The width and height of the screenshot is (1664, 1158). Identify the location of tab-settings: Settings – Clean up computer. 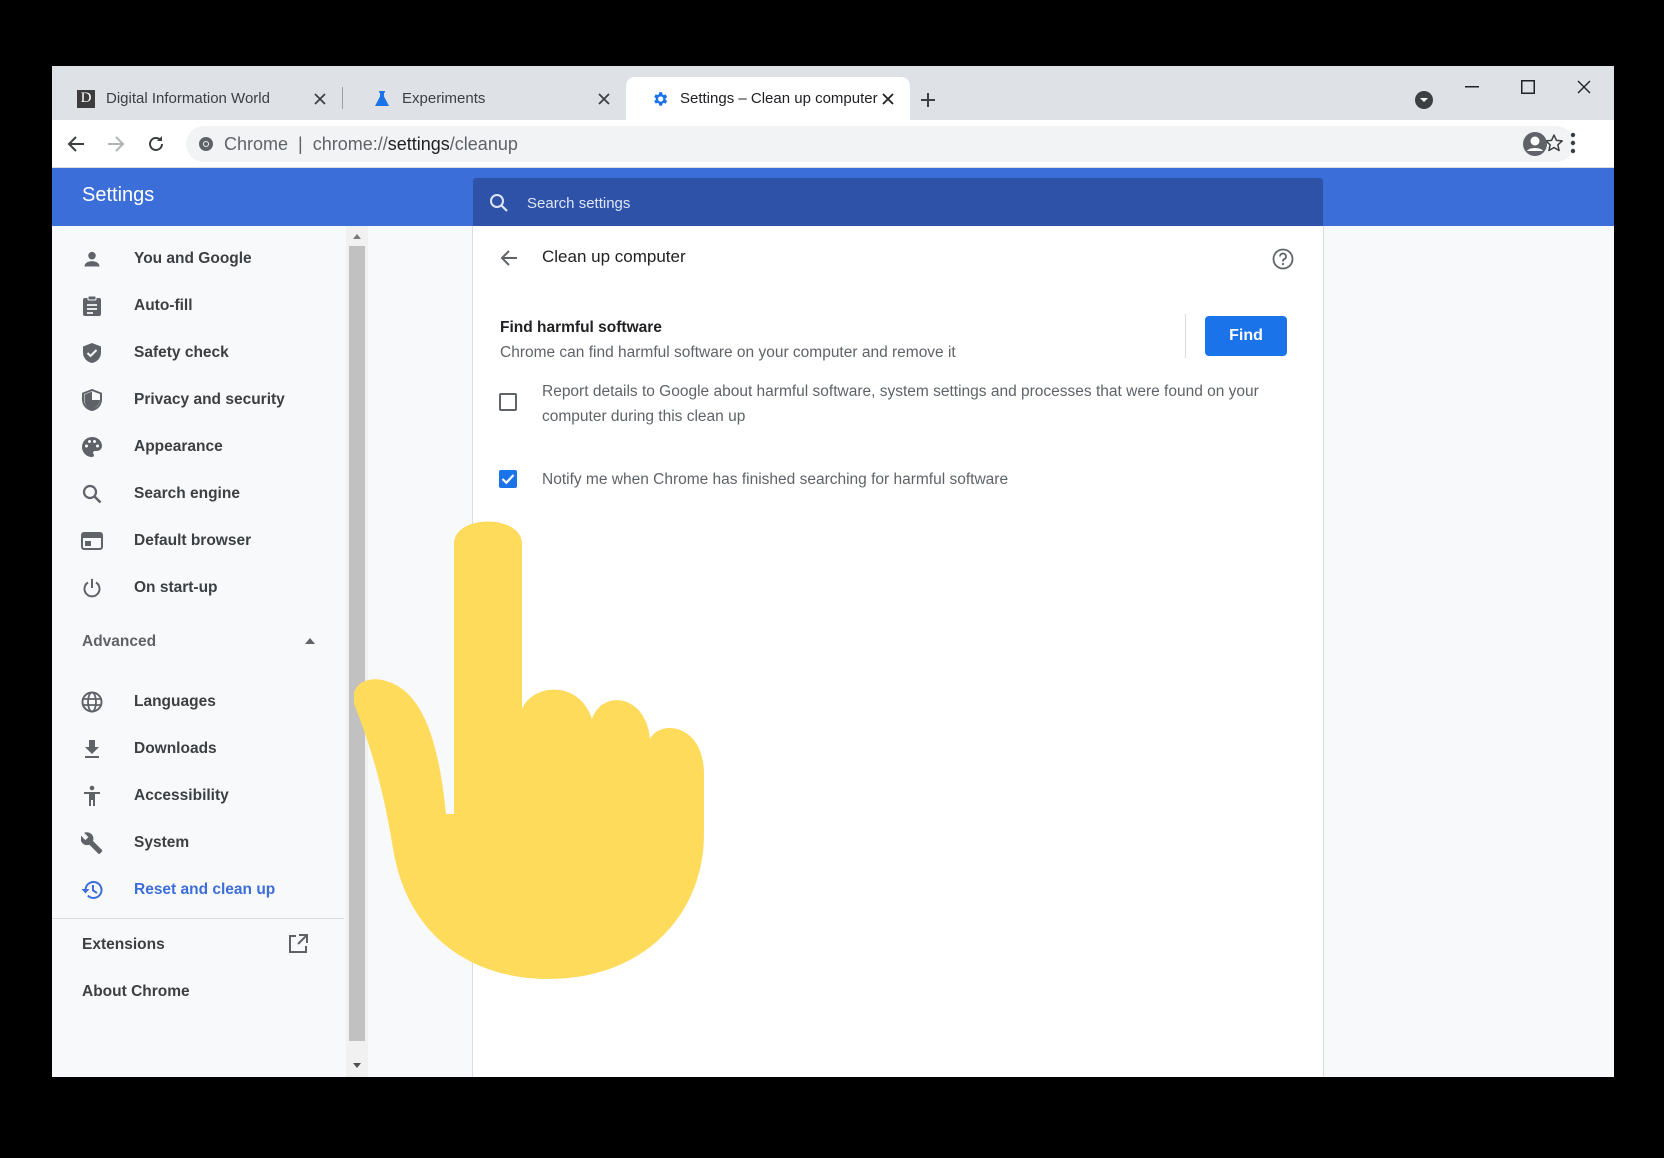
(768, 98).